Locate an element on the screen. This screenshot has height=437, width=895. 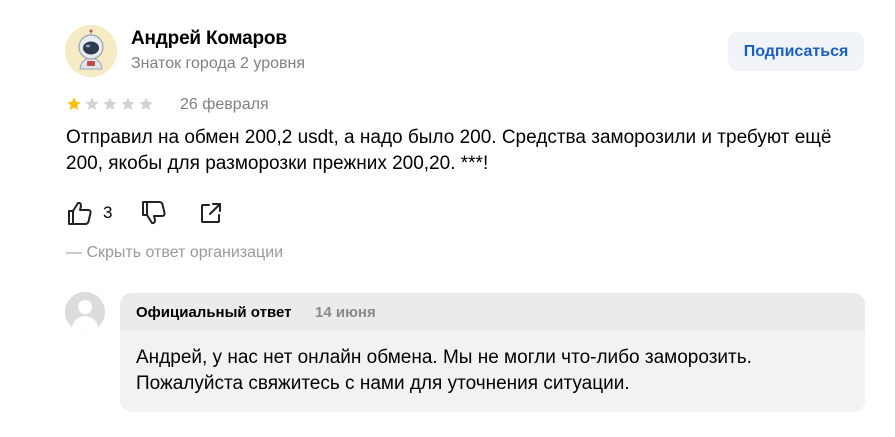
author-badge: Знаток города 2 уровня is located at coordinates (218, 63).